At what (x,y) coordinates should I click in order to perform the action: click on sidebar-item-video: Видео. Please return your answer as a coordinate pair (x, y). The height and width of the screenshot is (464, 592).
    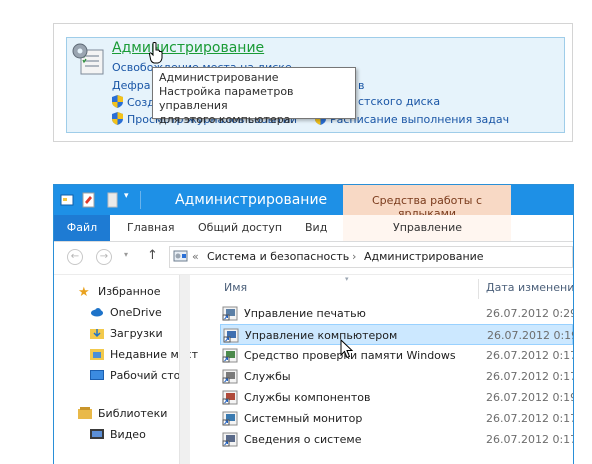
    Looking at the image, I should click on (118, 434).